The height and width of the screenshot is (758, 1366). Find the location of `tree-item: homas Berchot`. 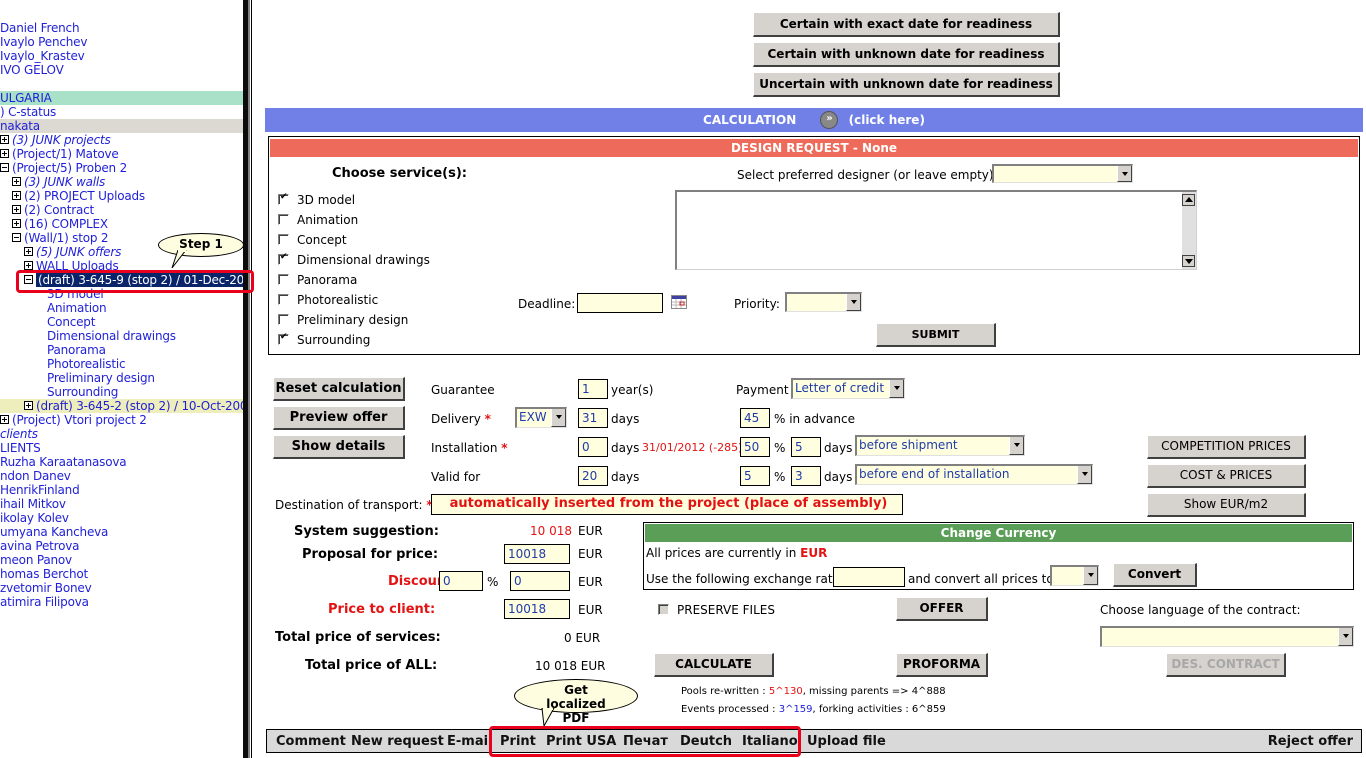

tree-item: homas Berchot is located at coordinates (44, 574).